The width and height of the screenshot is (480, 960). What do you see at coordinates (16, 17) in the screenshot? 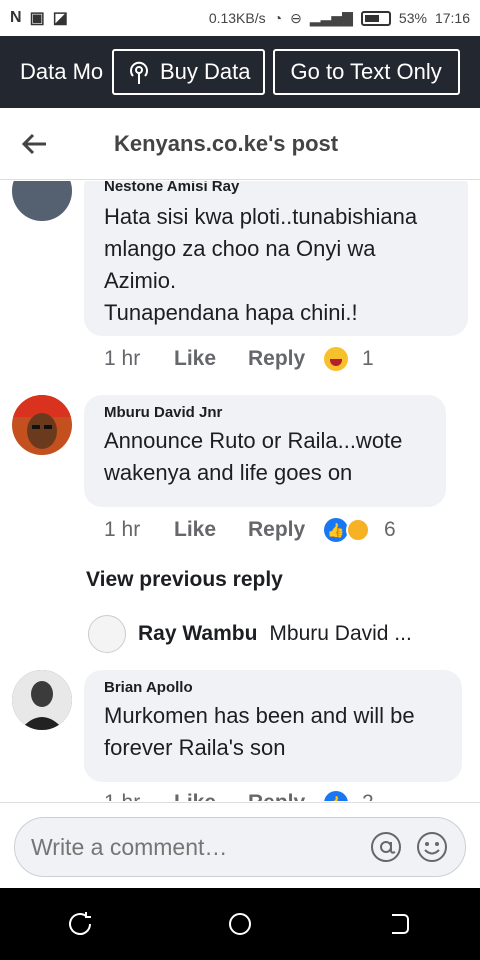
I see `network-n-icon: N` at bounding box center [16, 17].